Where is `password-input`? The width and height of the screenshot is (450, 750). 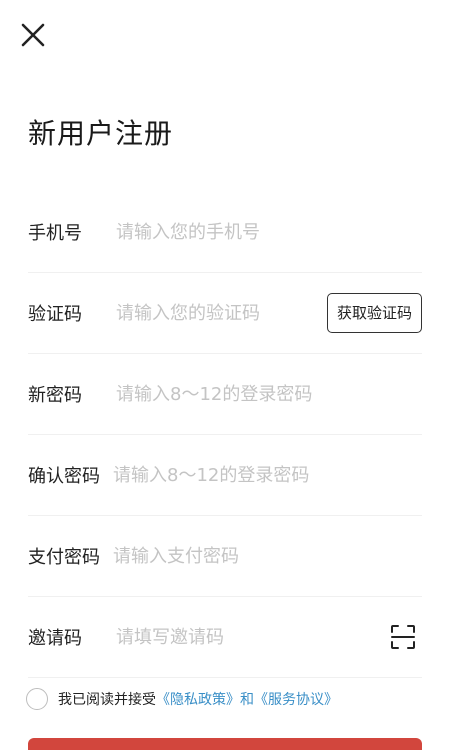
password-input is located at coordinates (269, 394).